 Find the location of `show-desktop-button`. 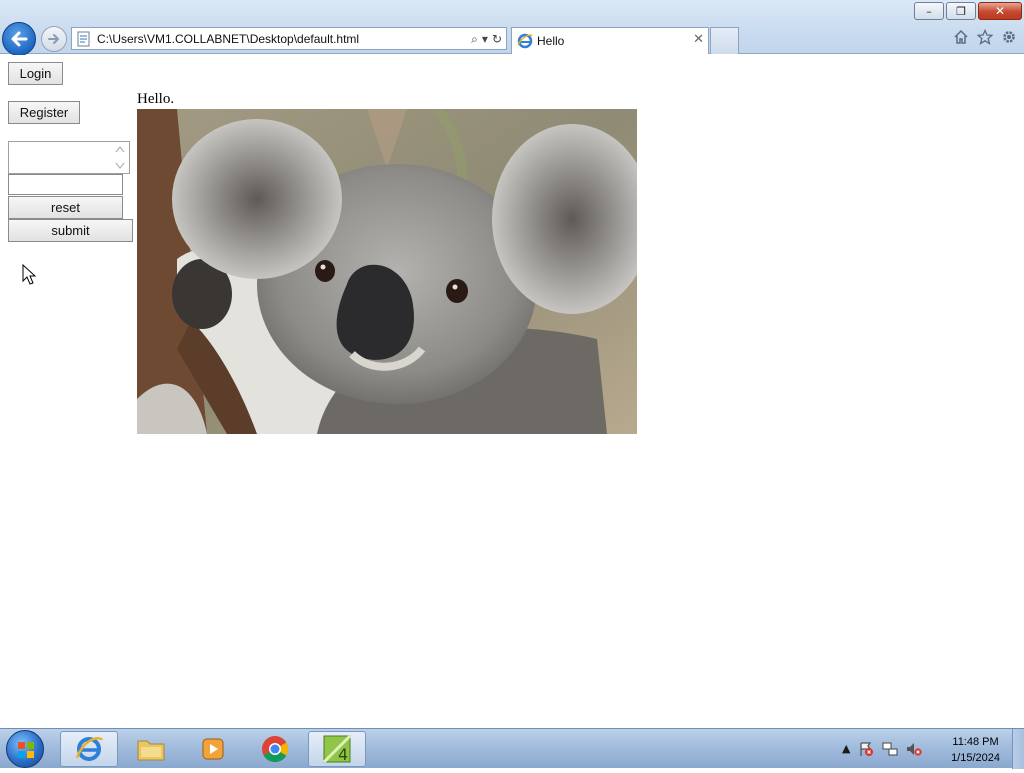

show-desktop-button is located at coordinates (1018, 749).